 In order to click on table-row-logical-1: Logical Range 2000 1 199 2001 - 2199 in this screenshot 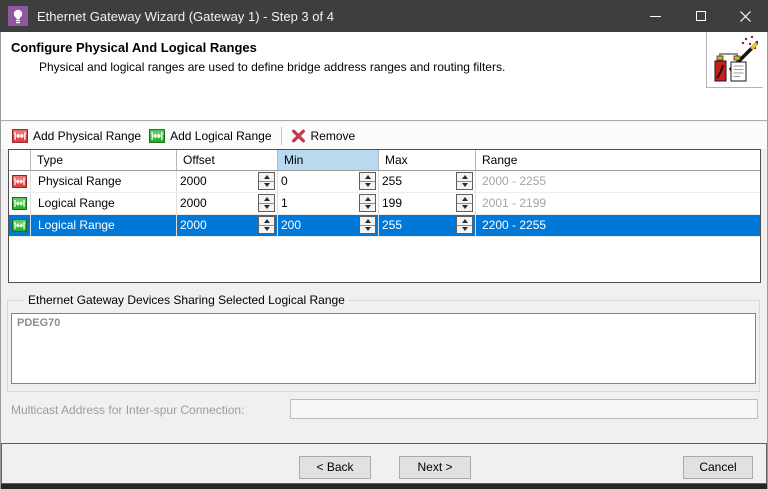, I will do `click(384, 204)`.